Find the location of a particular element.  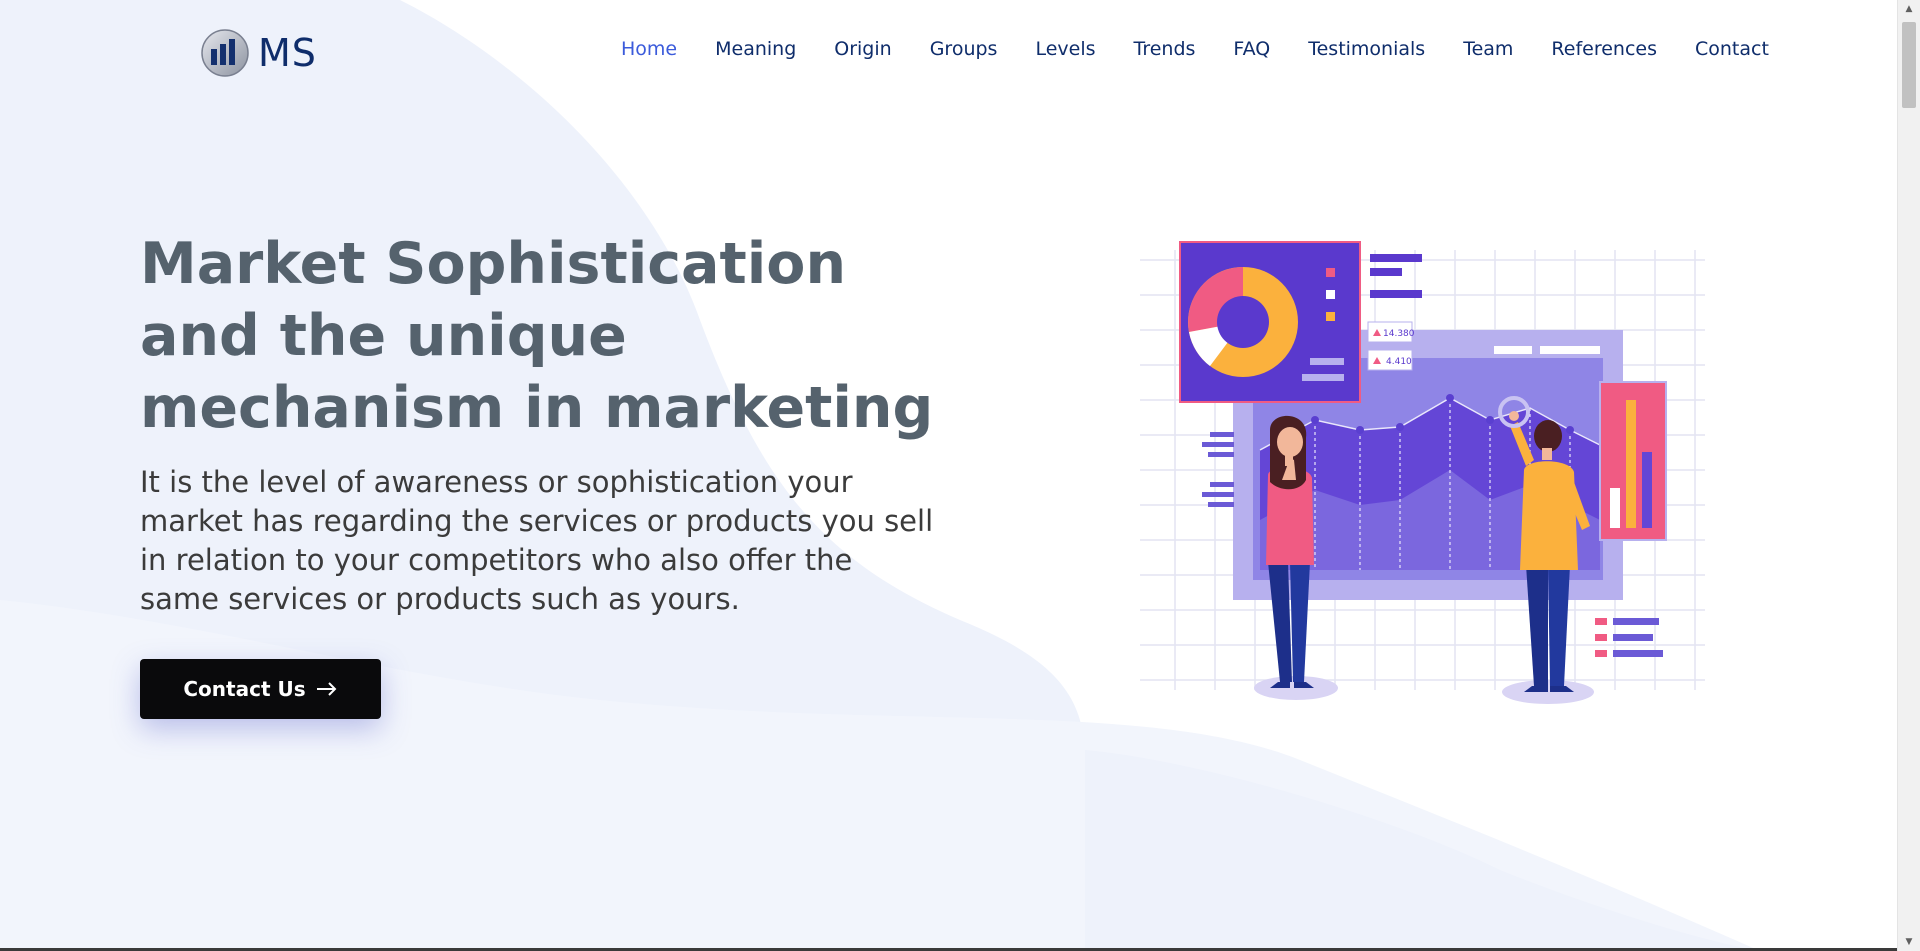

nav-contact: Contact is located at coordinates (1732, 49).